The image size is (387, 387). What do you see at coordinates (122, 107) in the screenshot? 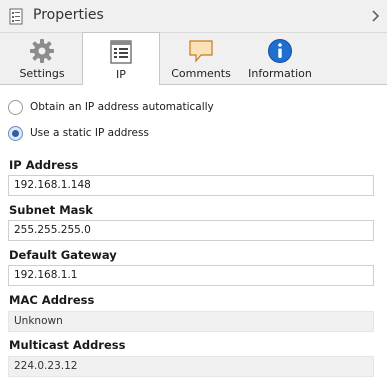
I see `radio-auto-label: Obtain an IP address automatically` at bounding box center [122, 107].